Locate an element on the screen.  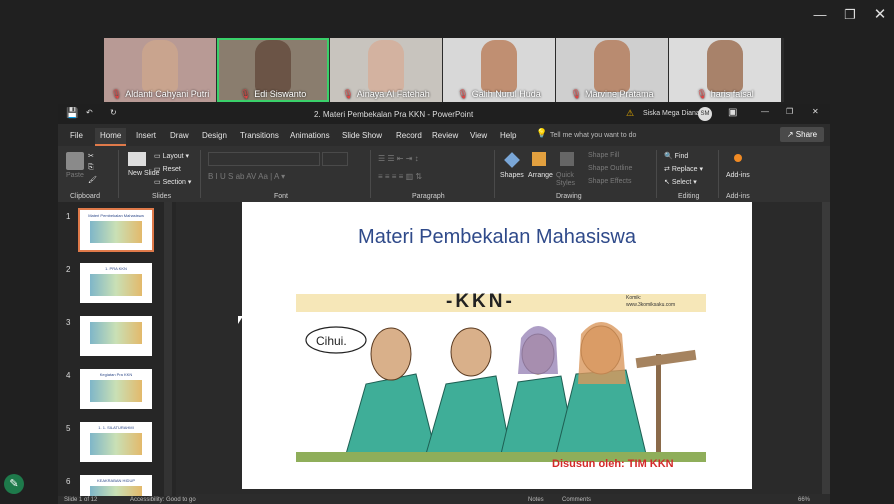
select-button: ↖ Select ▾ is located at coordinates (680, 182).